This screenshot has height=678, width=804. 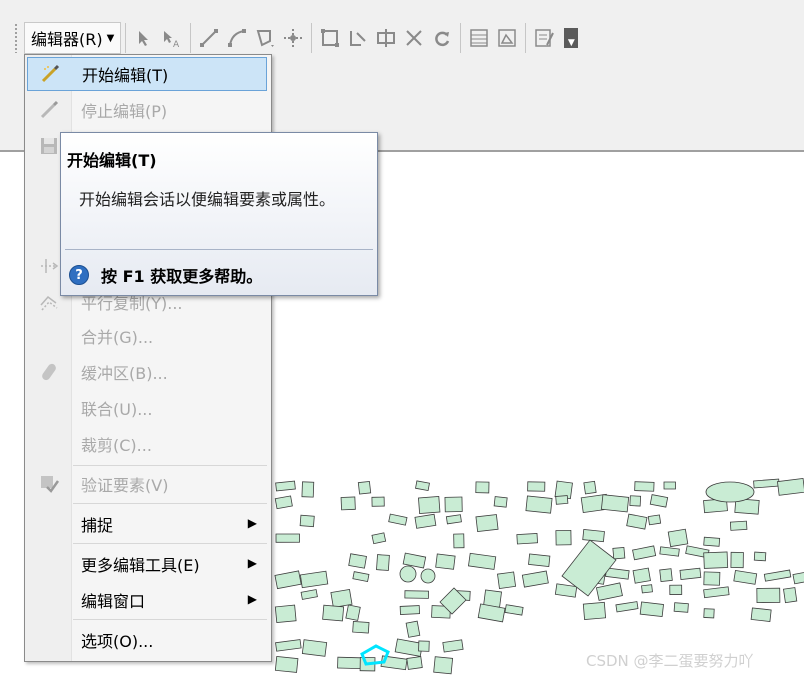 I want to click on create-features-icon, so click(x=544, y=38).